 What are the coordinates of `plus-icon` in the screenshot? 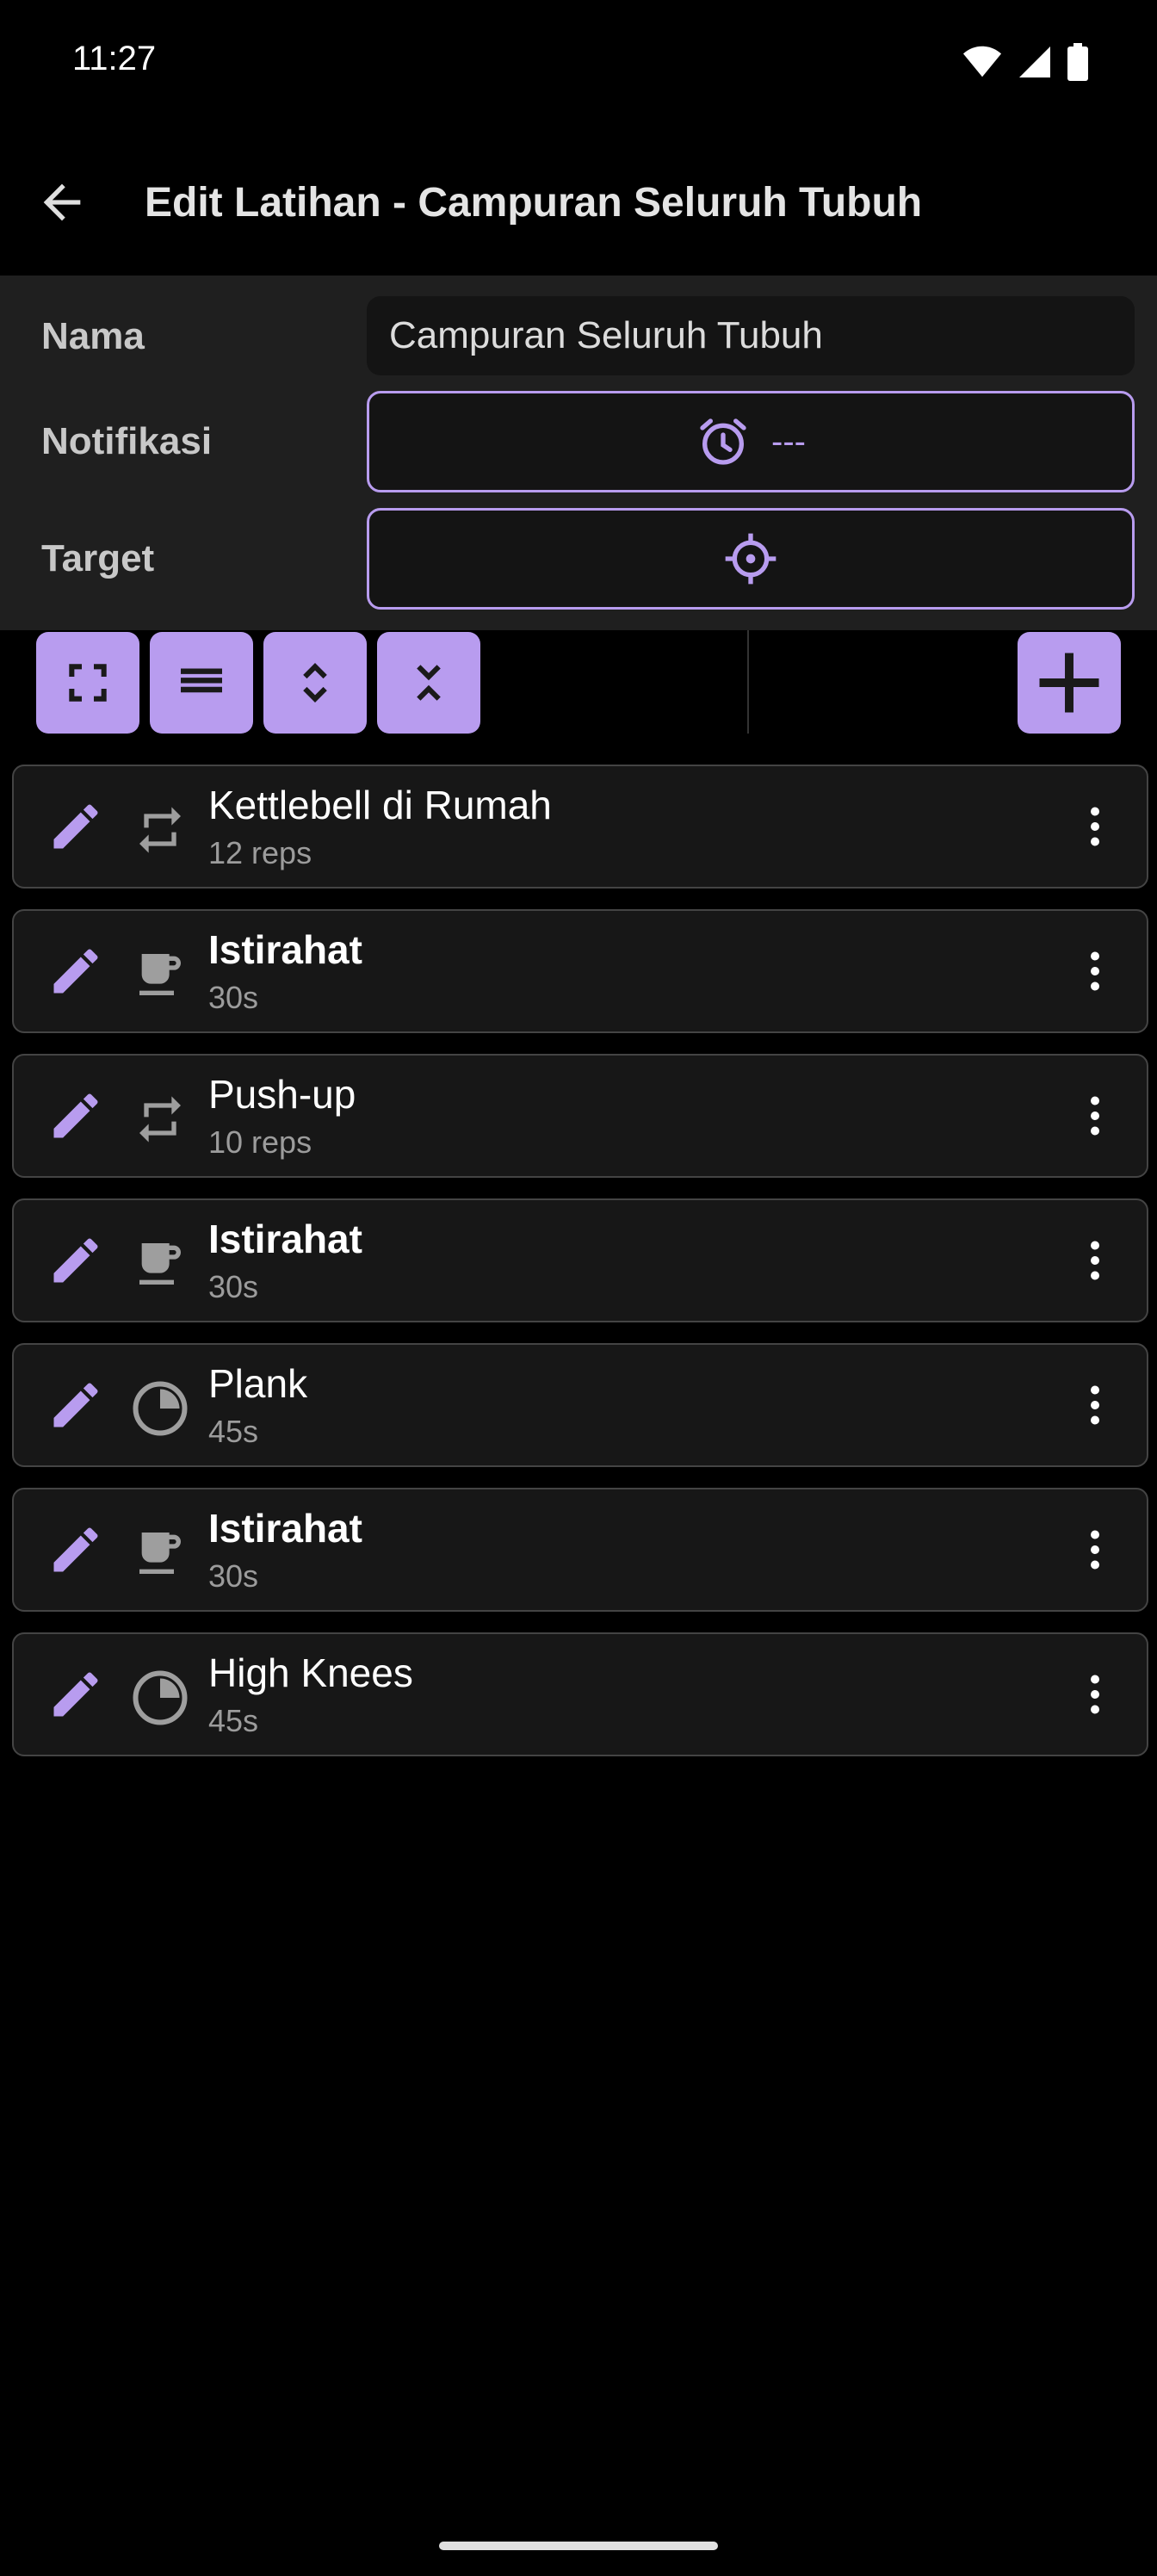 It's located at (1069, 683).